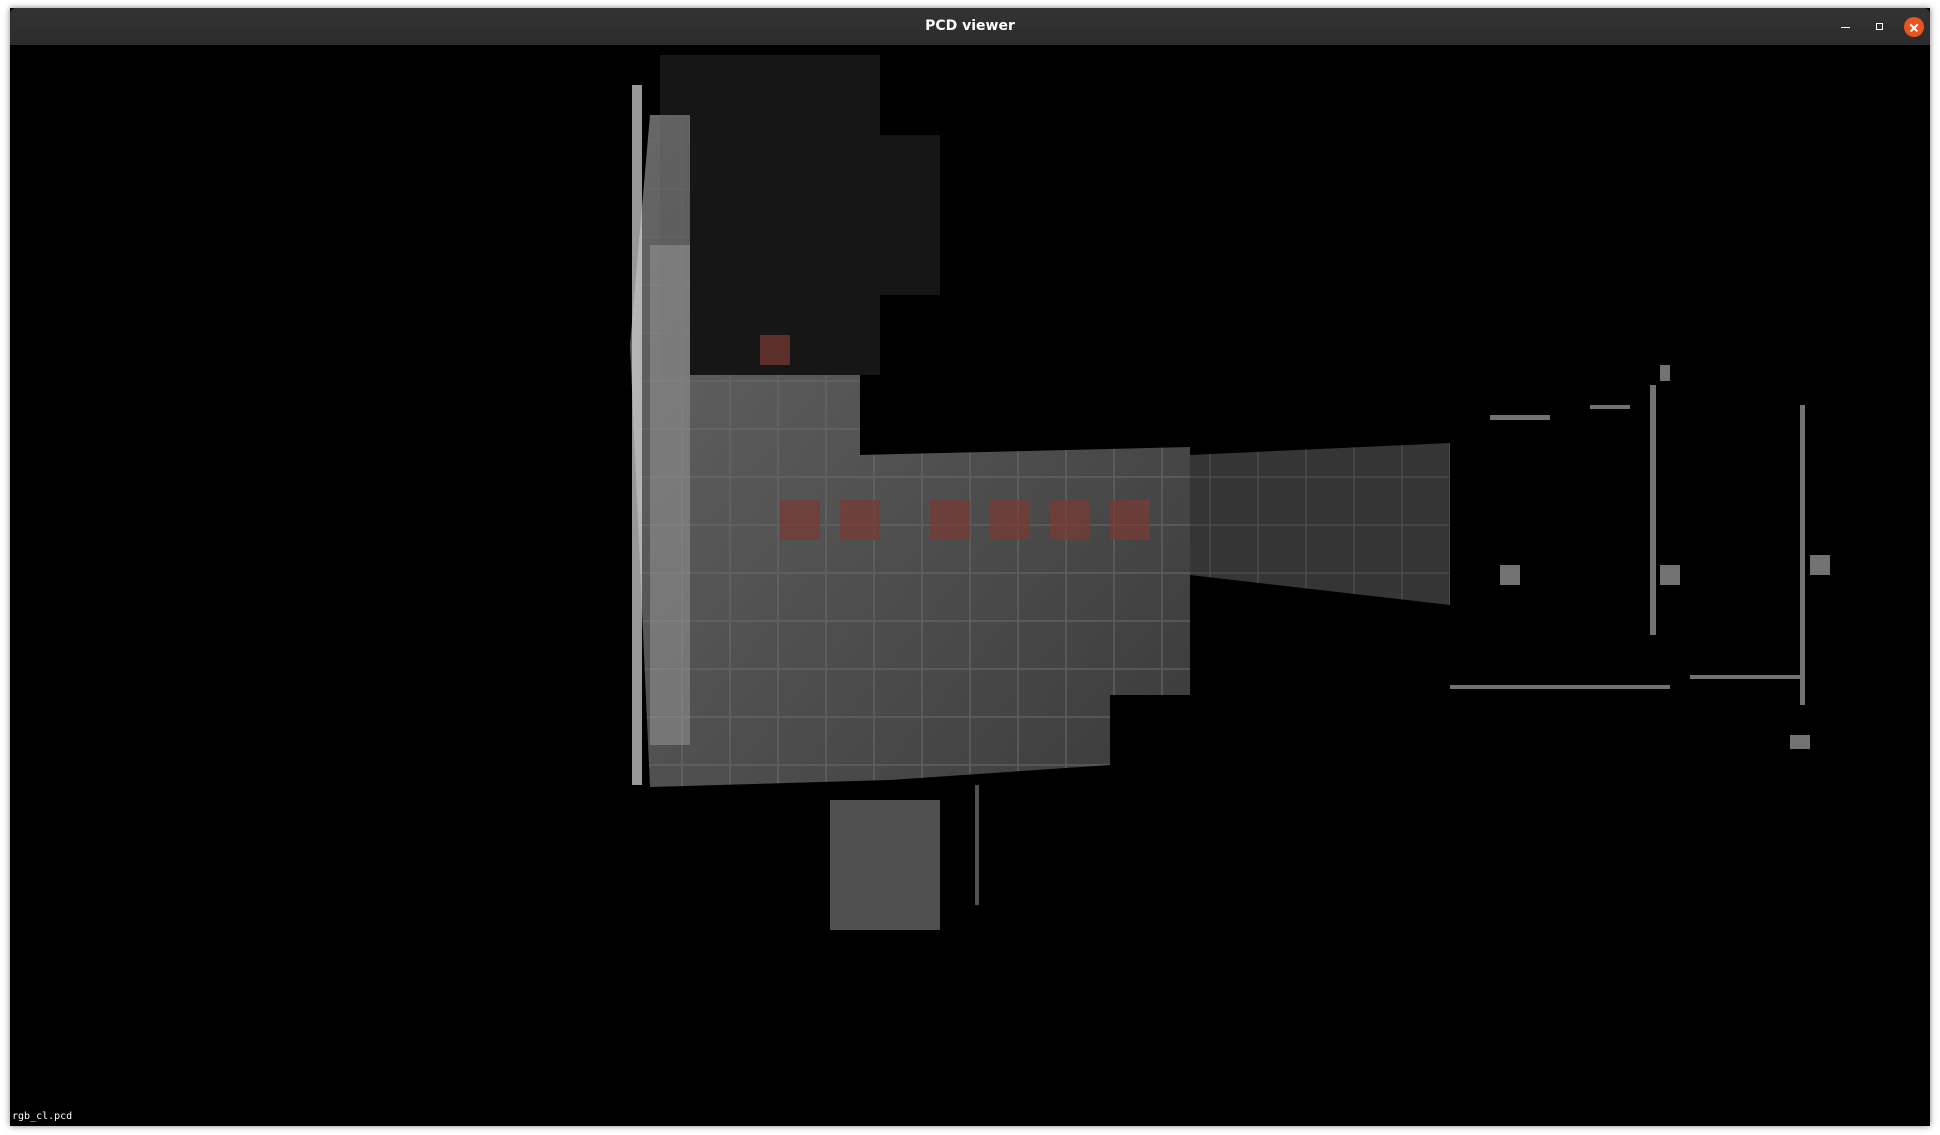 The image size is (1940, 1135). Describe the element at coordinates (1880, 27) in the screenshot. I see `maximize-icon` at that location.